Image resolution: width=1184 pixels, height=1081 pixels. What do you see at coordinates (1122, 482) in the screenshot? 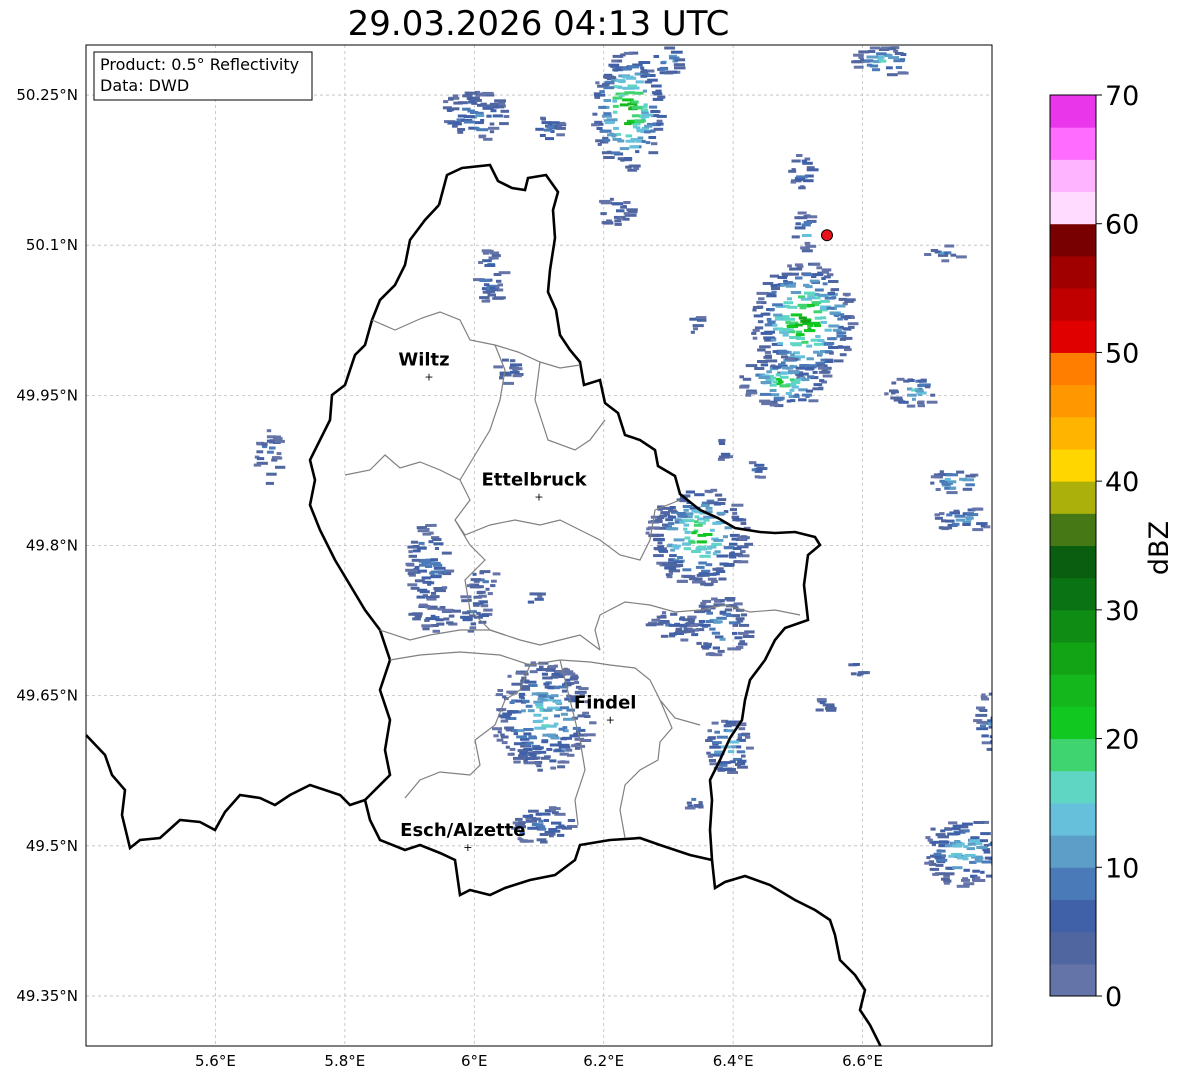
I see `colorbar-tick-label: 40` at bounding box center [1122, 482].